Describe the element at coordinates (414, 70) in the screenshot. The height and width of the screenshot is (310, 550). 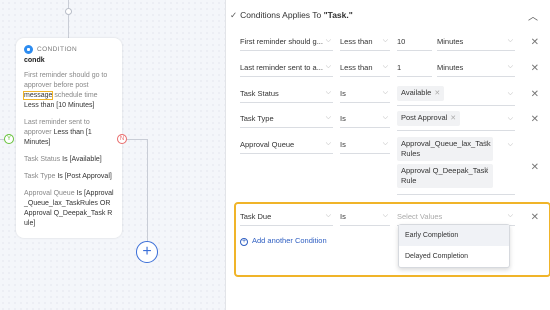
I see `value-input: 1` at that location.